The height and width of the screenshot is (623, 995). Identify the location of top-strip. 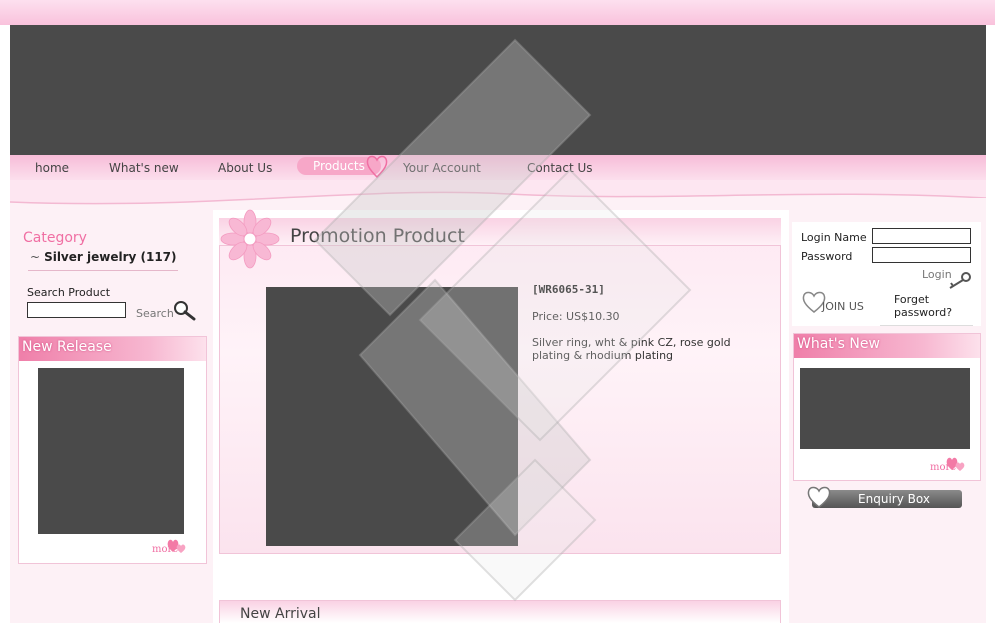
(497, 12).